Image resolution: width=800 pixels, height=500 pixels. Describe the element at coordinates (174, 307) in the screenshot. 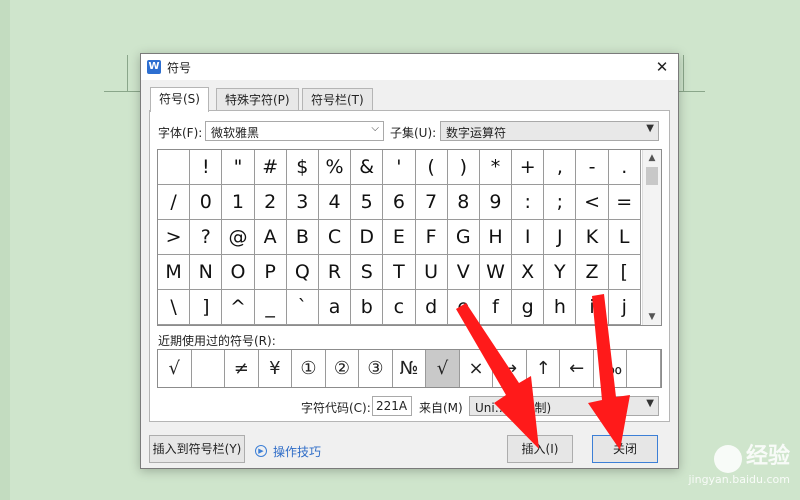

I see `symbol-cell: \` at that location.